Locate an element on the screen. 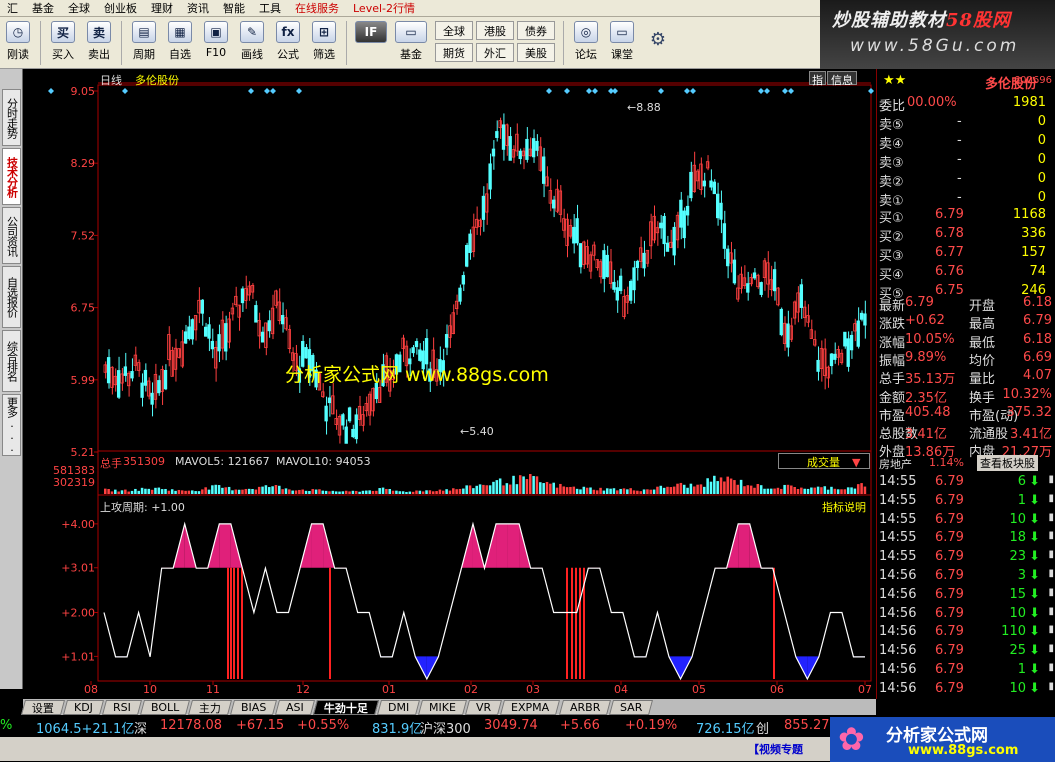  sector-button: 查看板块股 is located at coordinates (1007, 463).